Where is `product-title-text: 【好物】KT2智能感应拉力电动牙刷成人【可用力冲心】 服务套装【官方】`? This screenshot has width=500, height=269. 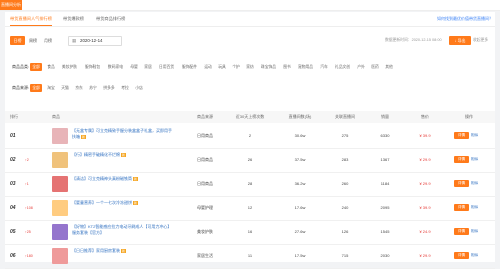
product-title-text: 【好物】KT2智能感应拉力电动牙刷成人【可用力冲心】 服务套装【官方】 is located at coordinates (122, 229).